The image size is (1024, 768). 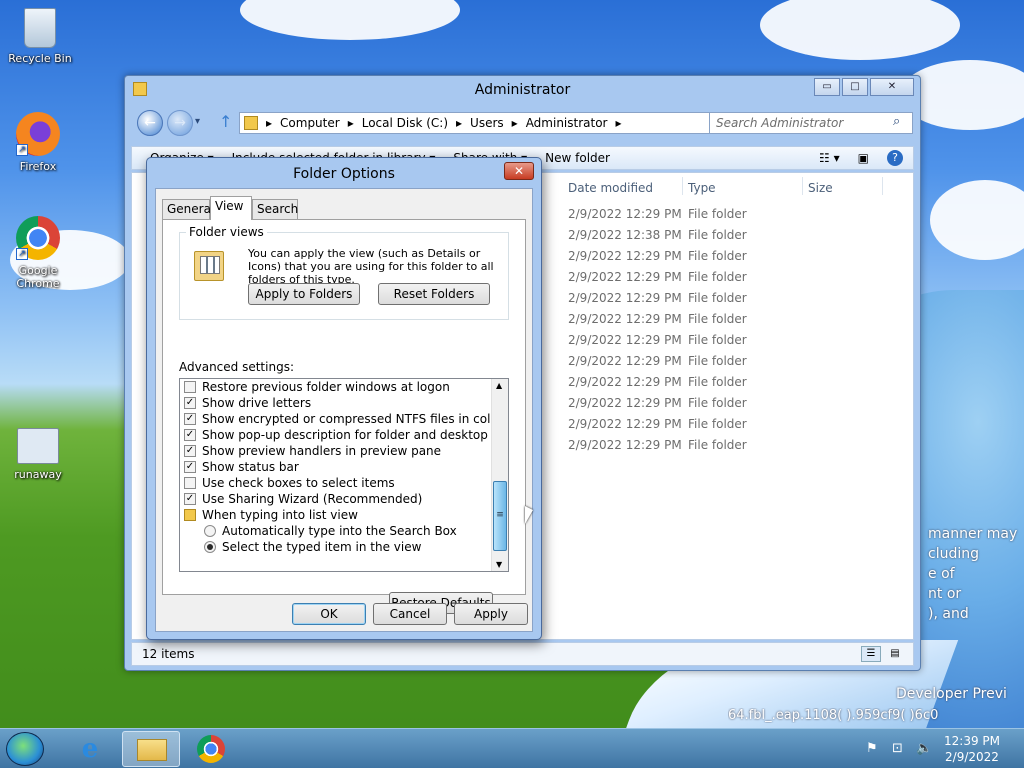 What do you see at coordinates (499, 385) in the screenshot?
I see `scroll-up-arrow-icon: ▲` at bounding box center [499, 385].